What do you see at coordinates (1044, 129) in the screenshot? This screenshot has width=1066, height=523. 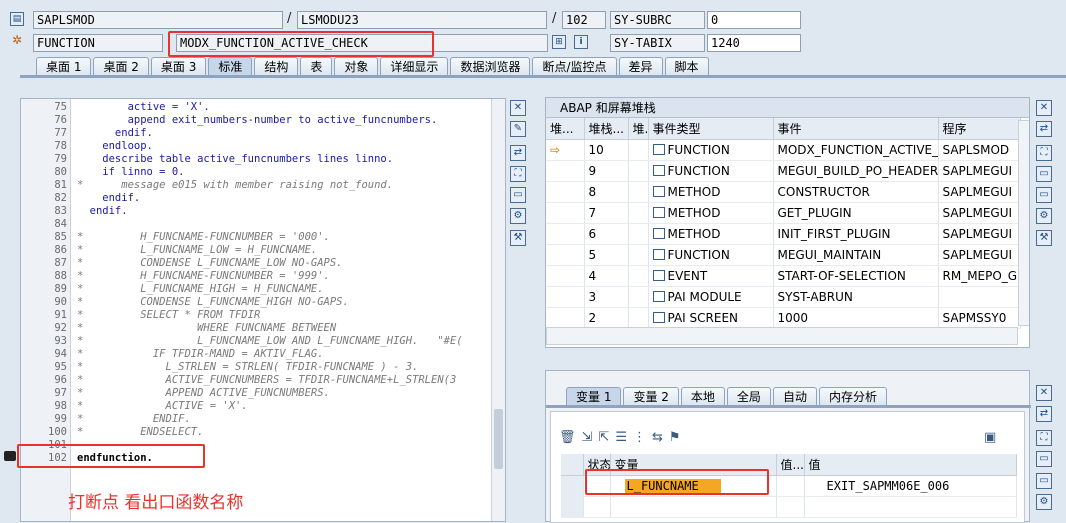 I see `stack-swap-icon: ⇄` at bounding box center [1044, 129].